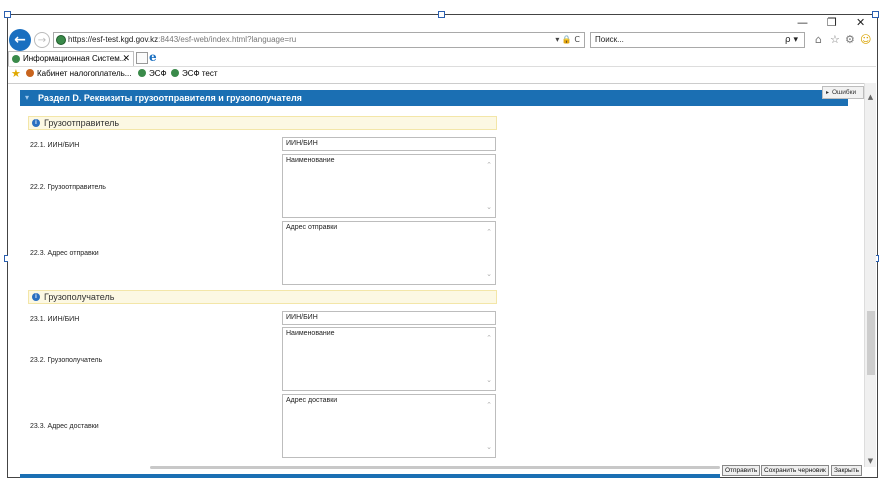 The height and width of the screenshot is (478, 879). Describe the element at coordinates (442, 74) in the screenshot. I see `favorites-bar: ★ Кабинет налогоплатель... ЭСФ ЭСФ тест` at that location.